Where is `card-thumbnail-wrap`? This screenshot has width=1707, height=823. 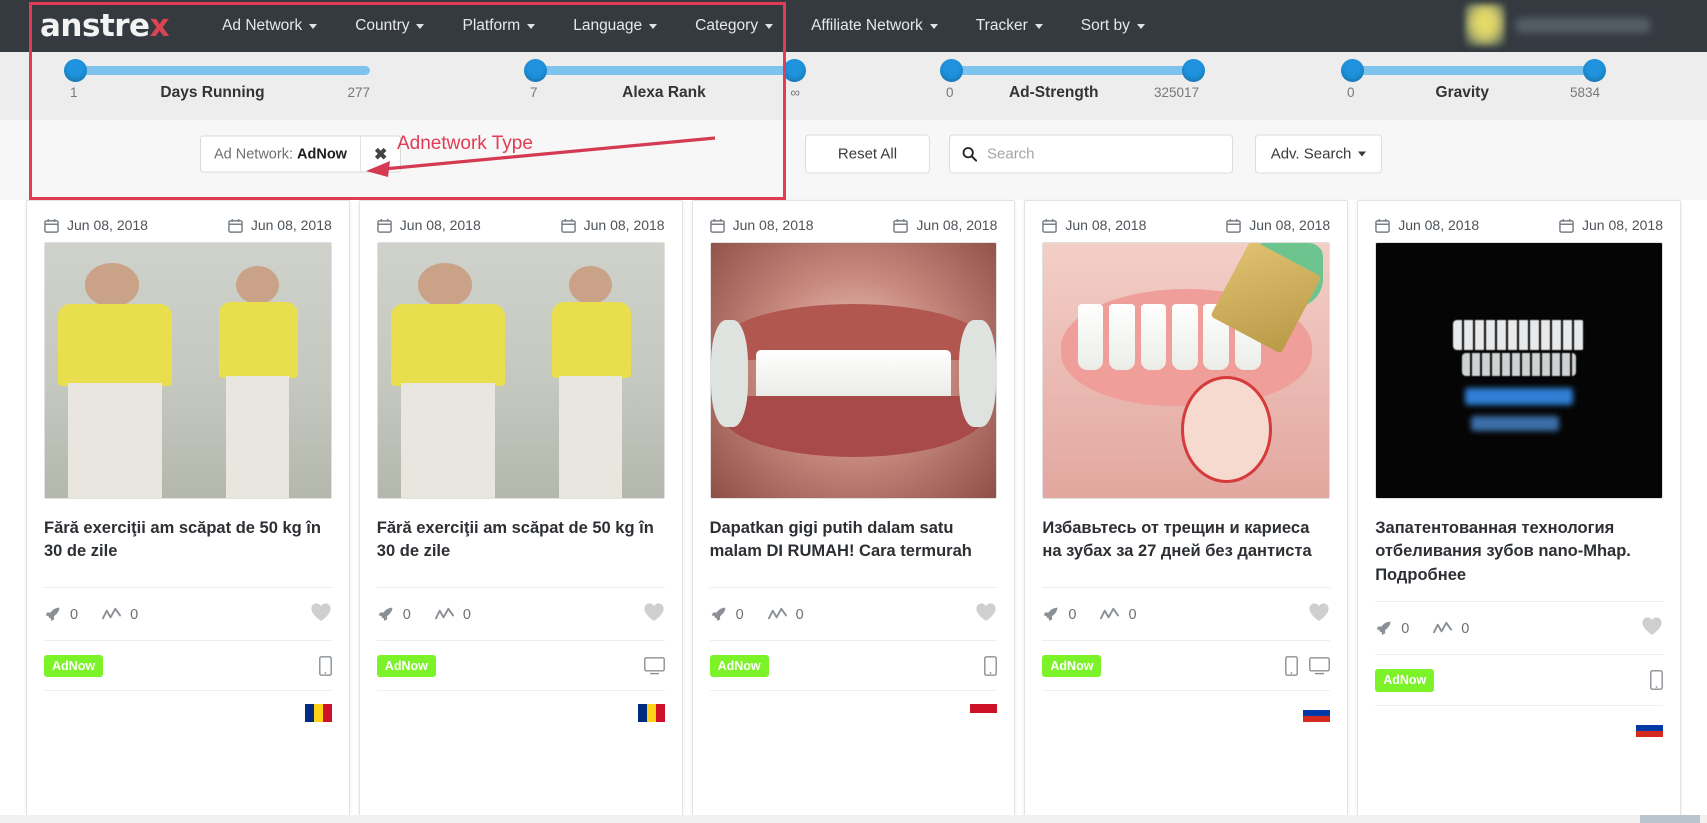 card-thumbnail-wrap is located at coordinates (188, 370).